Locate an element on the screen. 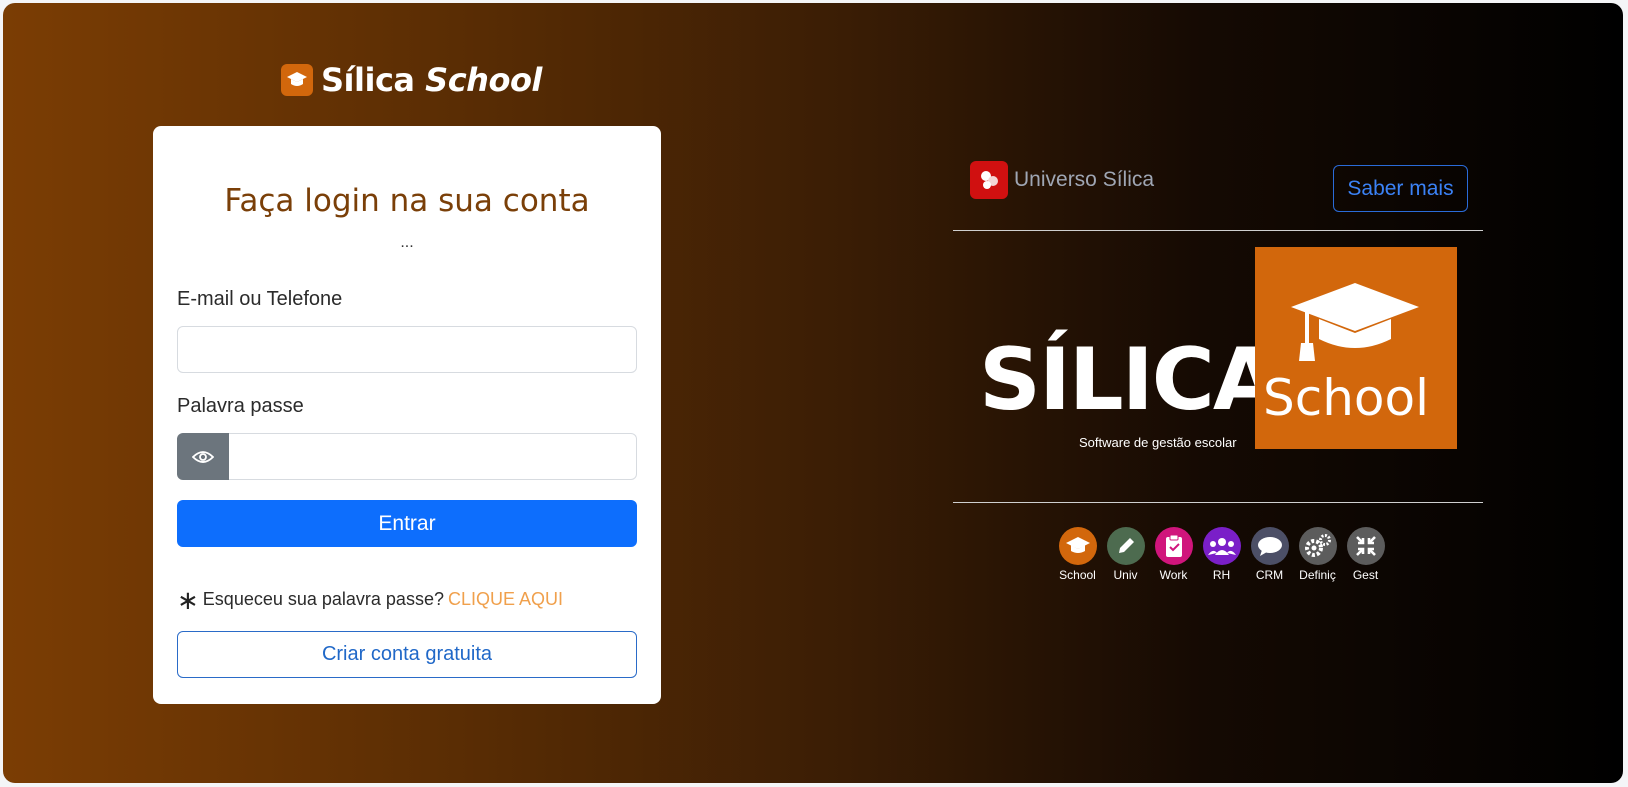 This screenshot has width=1628, height=787. forgot-password-link: CLIQUE AQUI is located at coordinates (505, 599).